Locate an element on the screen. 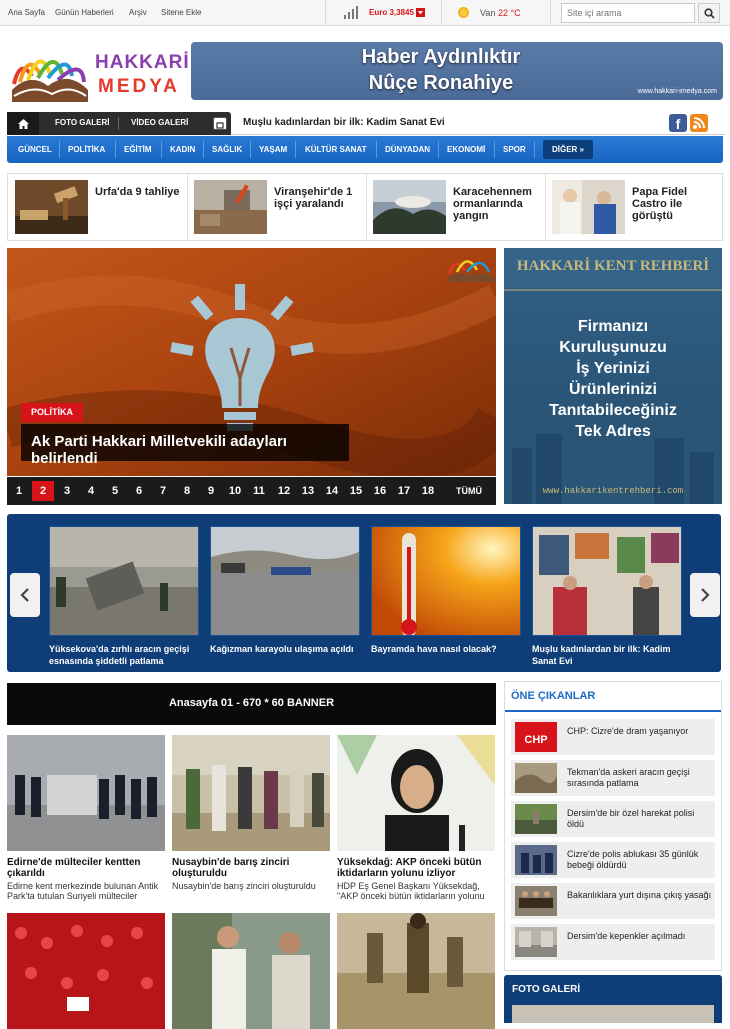 The image size is (730, 1029). link-archive: Arşiv is located at coordinates (138, 12).